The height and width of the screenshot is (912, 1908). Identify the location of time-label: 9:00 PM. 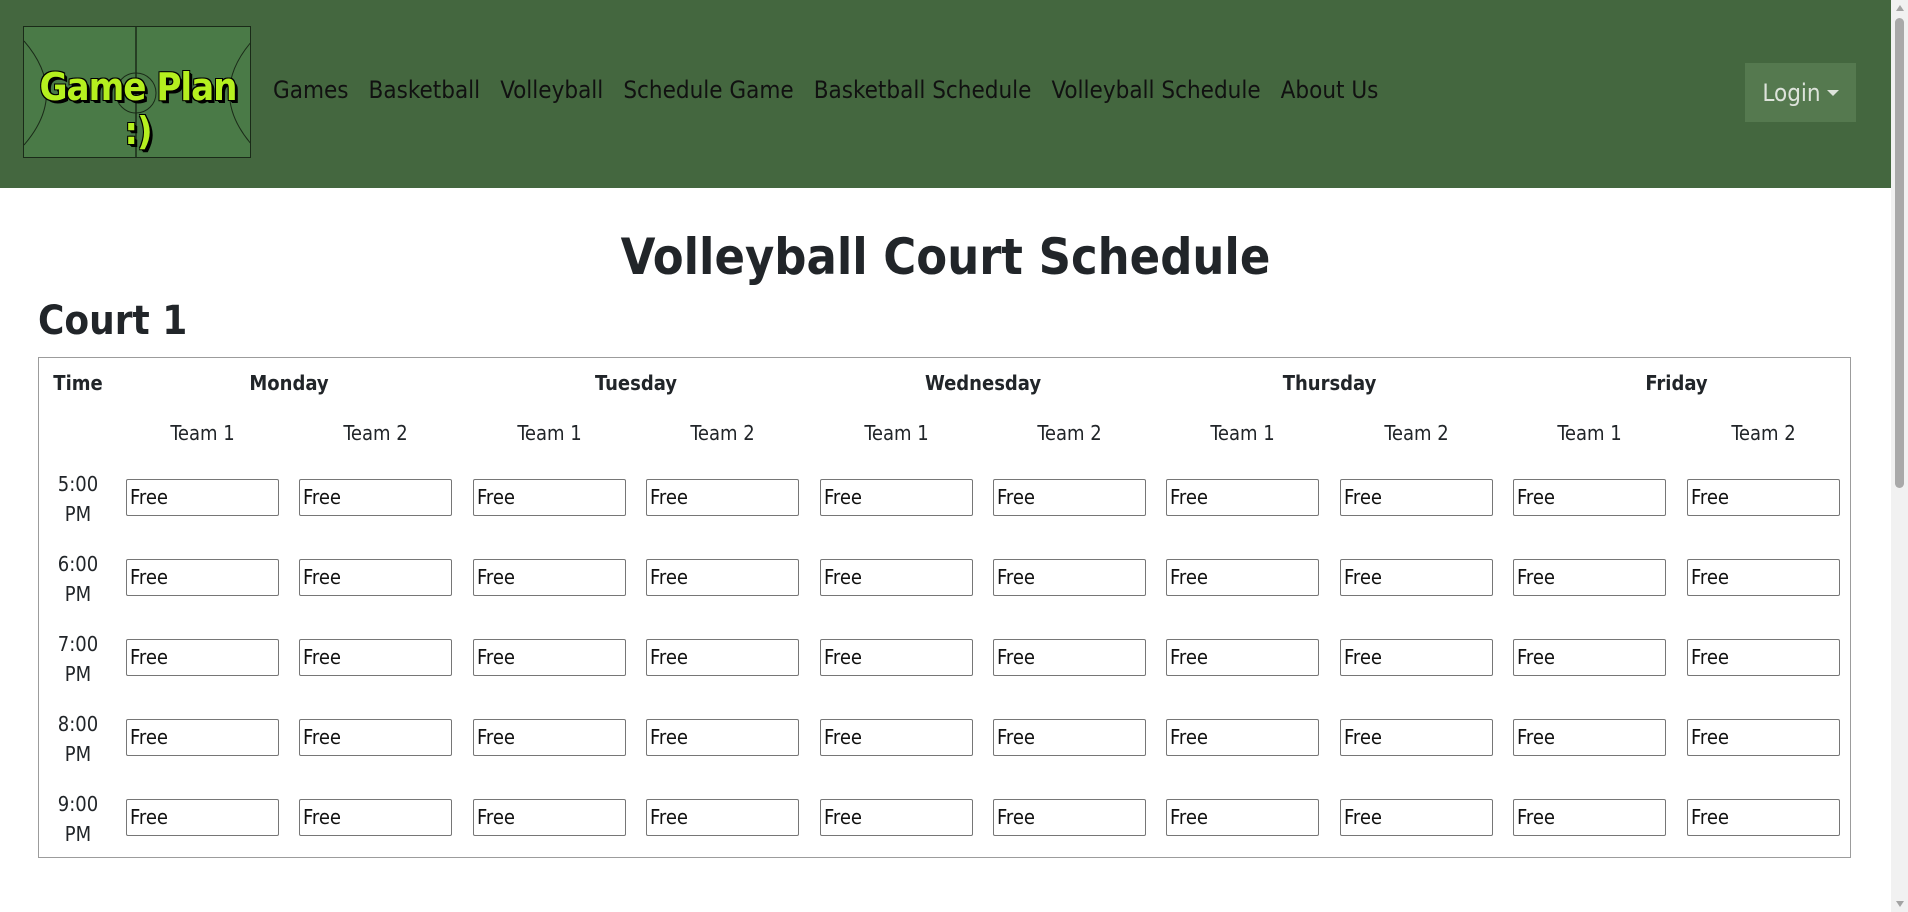
(78, 819).